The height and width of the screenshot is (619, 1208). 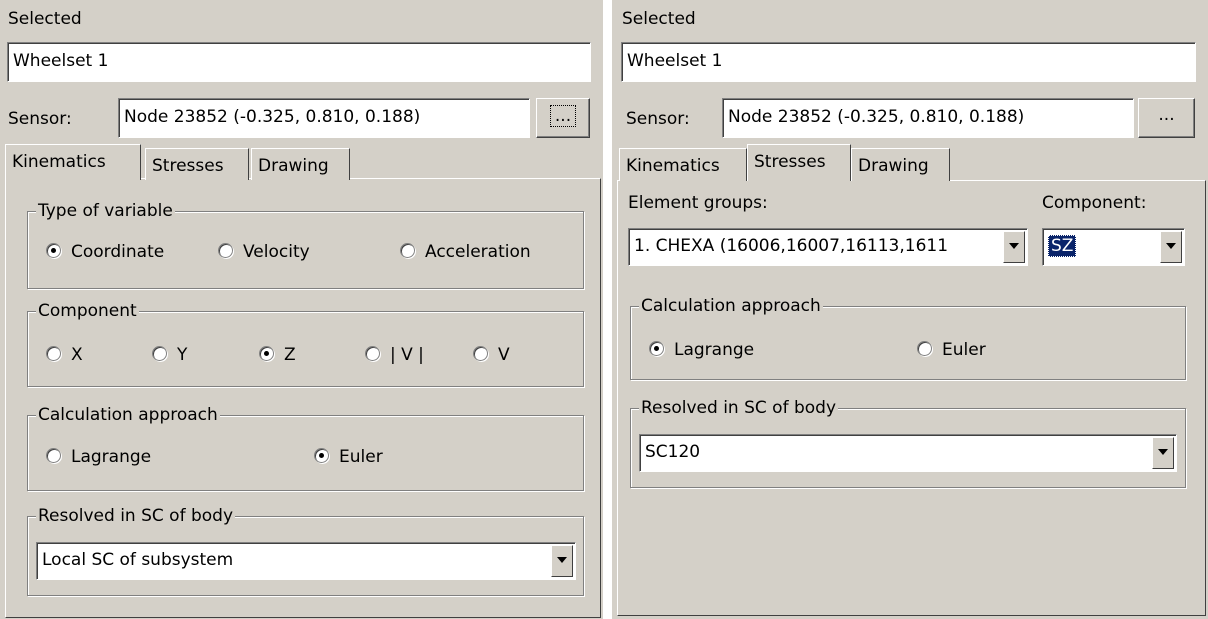 What do you see at coordinates (698, 203) in the screenshot?
I see `element-groups-label: Element groups:` at bounding box center [698, 203].